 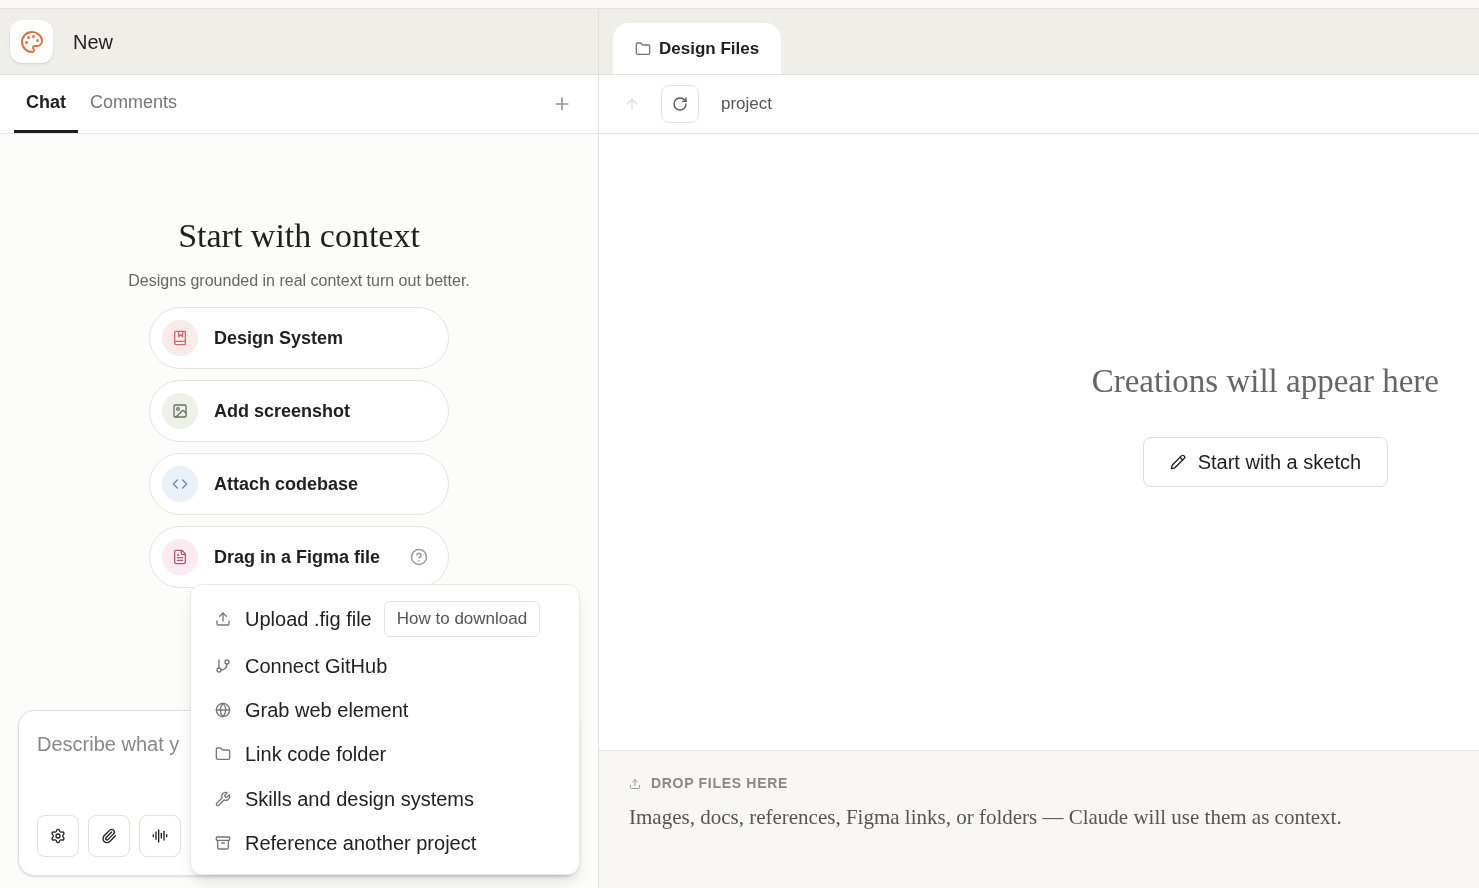 What do you see at coordinates (223, 798) in the screenshot?
I see `wrench-icon` at bounding box center [223, 798].